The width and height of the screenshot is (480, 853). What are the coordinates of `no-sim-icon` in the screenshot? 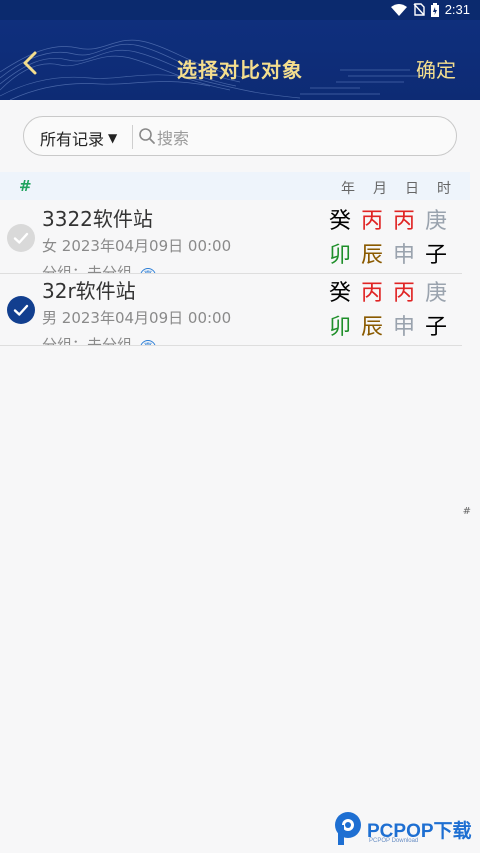 It's located at (419, 9).